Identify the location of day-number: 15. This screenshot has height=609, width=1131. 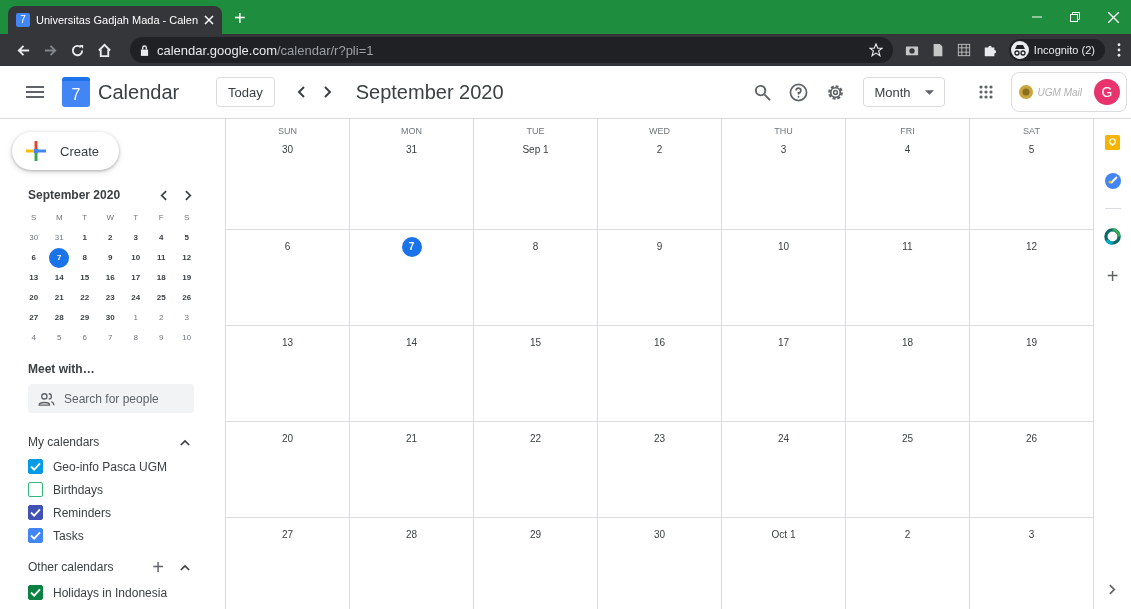
(535, 343).